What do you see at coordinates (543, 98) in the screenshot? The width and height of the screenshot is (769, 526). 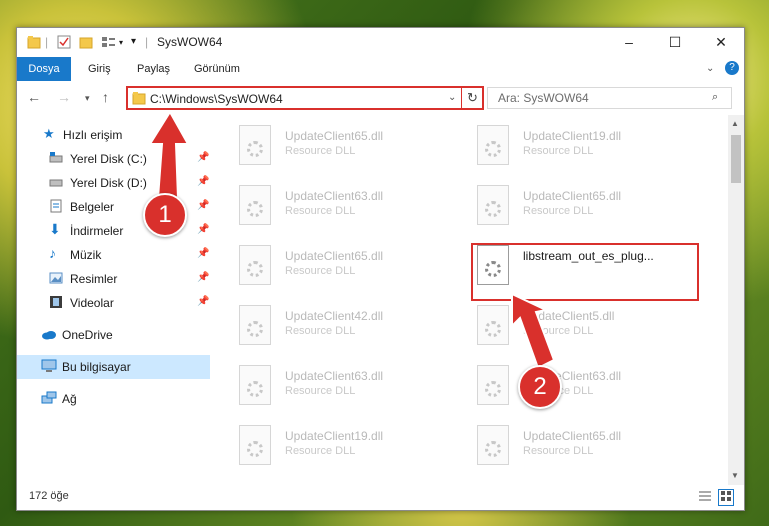 I see `search-input: Ara: SysWOW64` at bounding box center [543, 98].